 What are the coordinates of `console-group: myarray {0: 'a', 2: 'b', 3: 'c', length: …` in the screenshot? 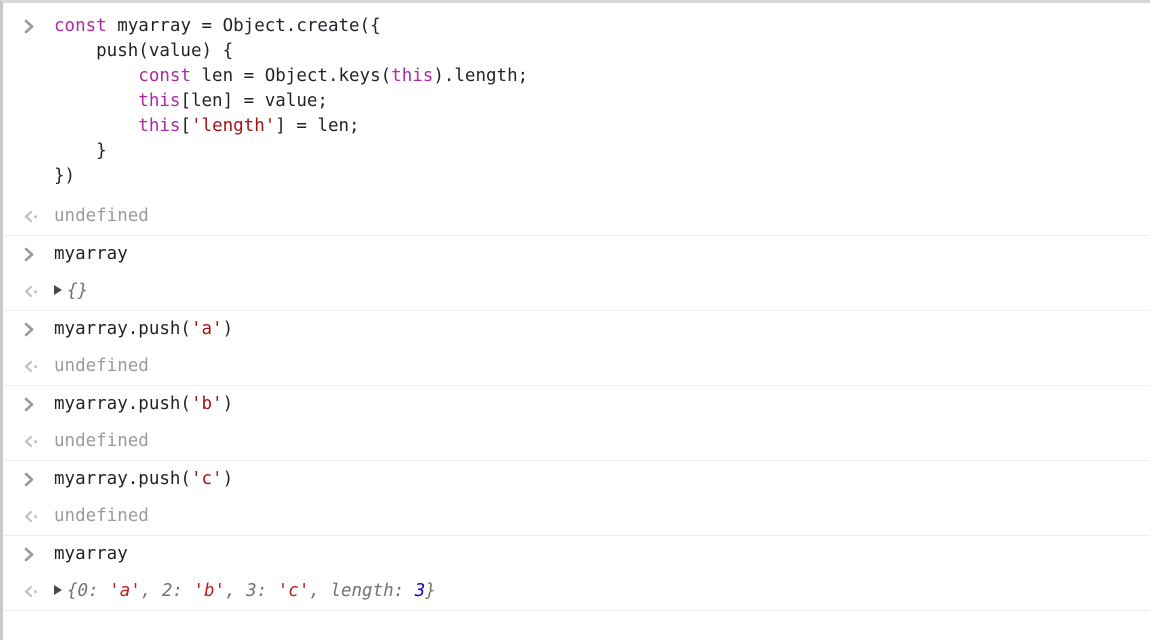 It's located at (576, 573).